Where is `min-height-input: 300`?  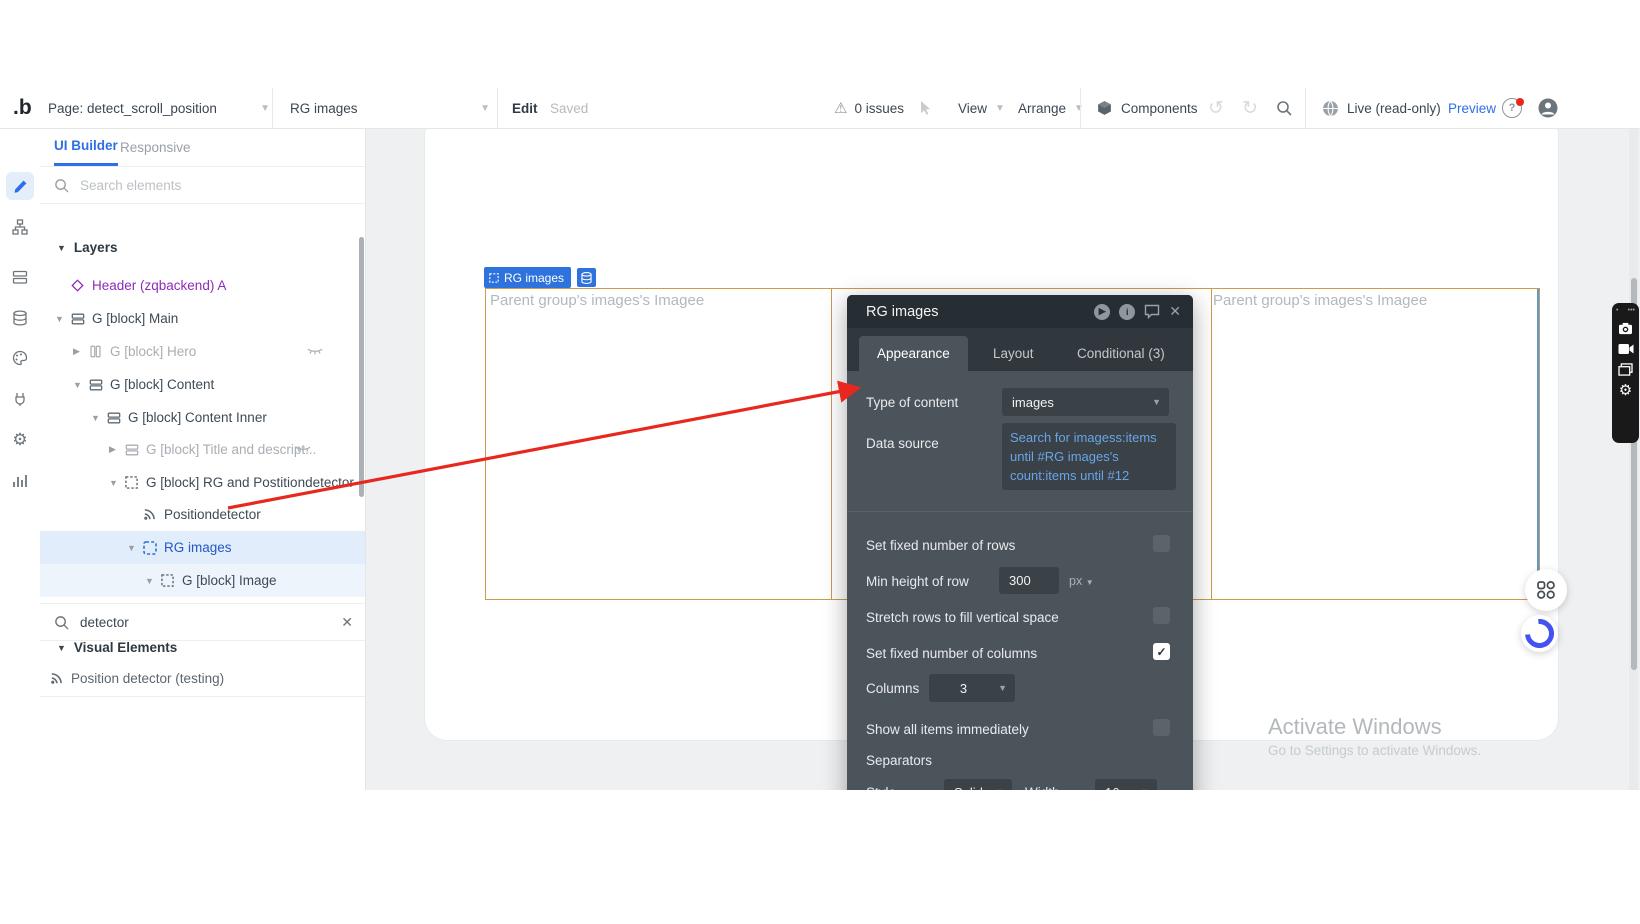 min-height-input: 300 is located at coordinates (1029, 580).